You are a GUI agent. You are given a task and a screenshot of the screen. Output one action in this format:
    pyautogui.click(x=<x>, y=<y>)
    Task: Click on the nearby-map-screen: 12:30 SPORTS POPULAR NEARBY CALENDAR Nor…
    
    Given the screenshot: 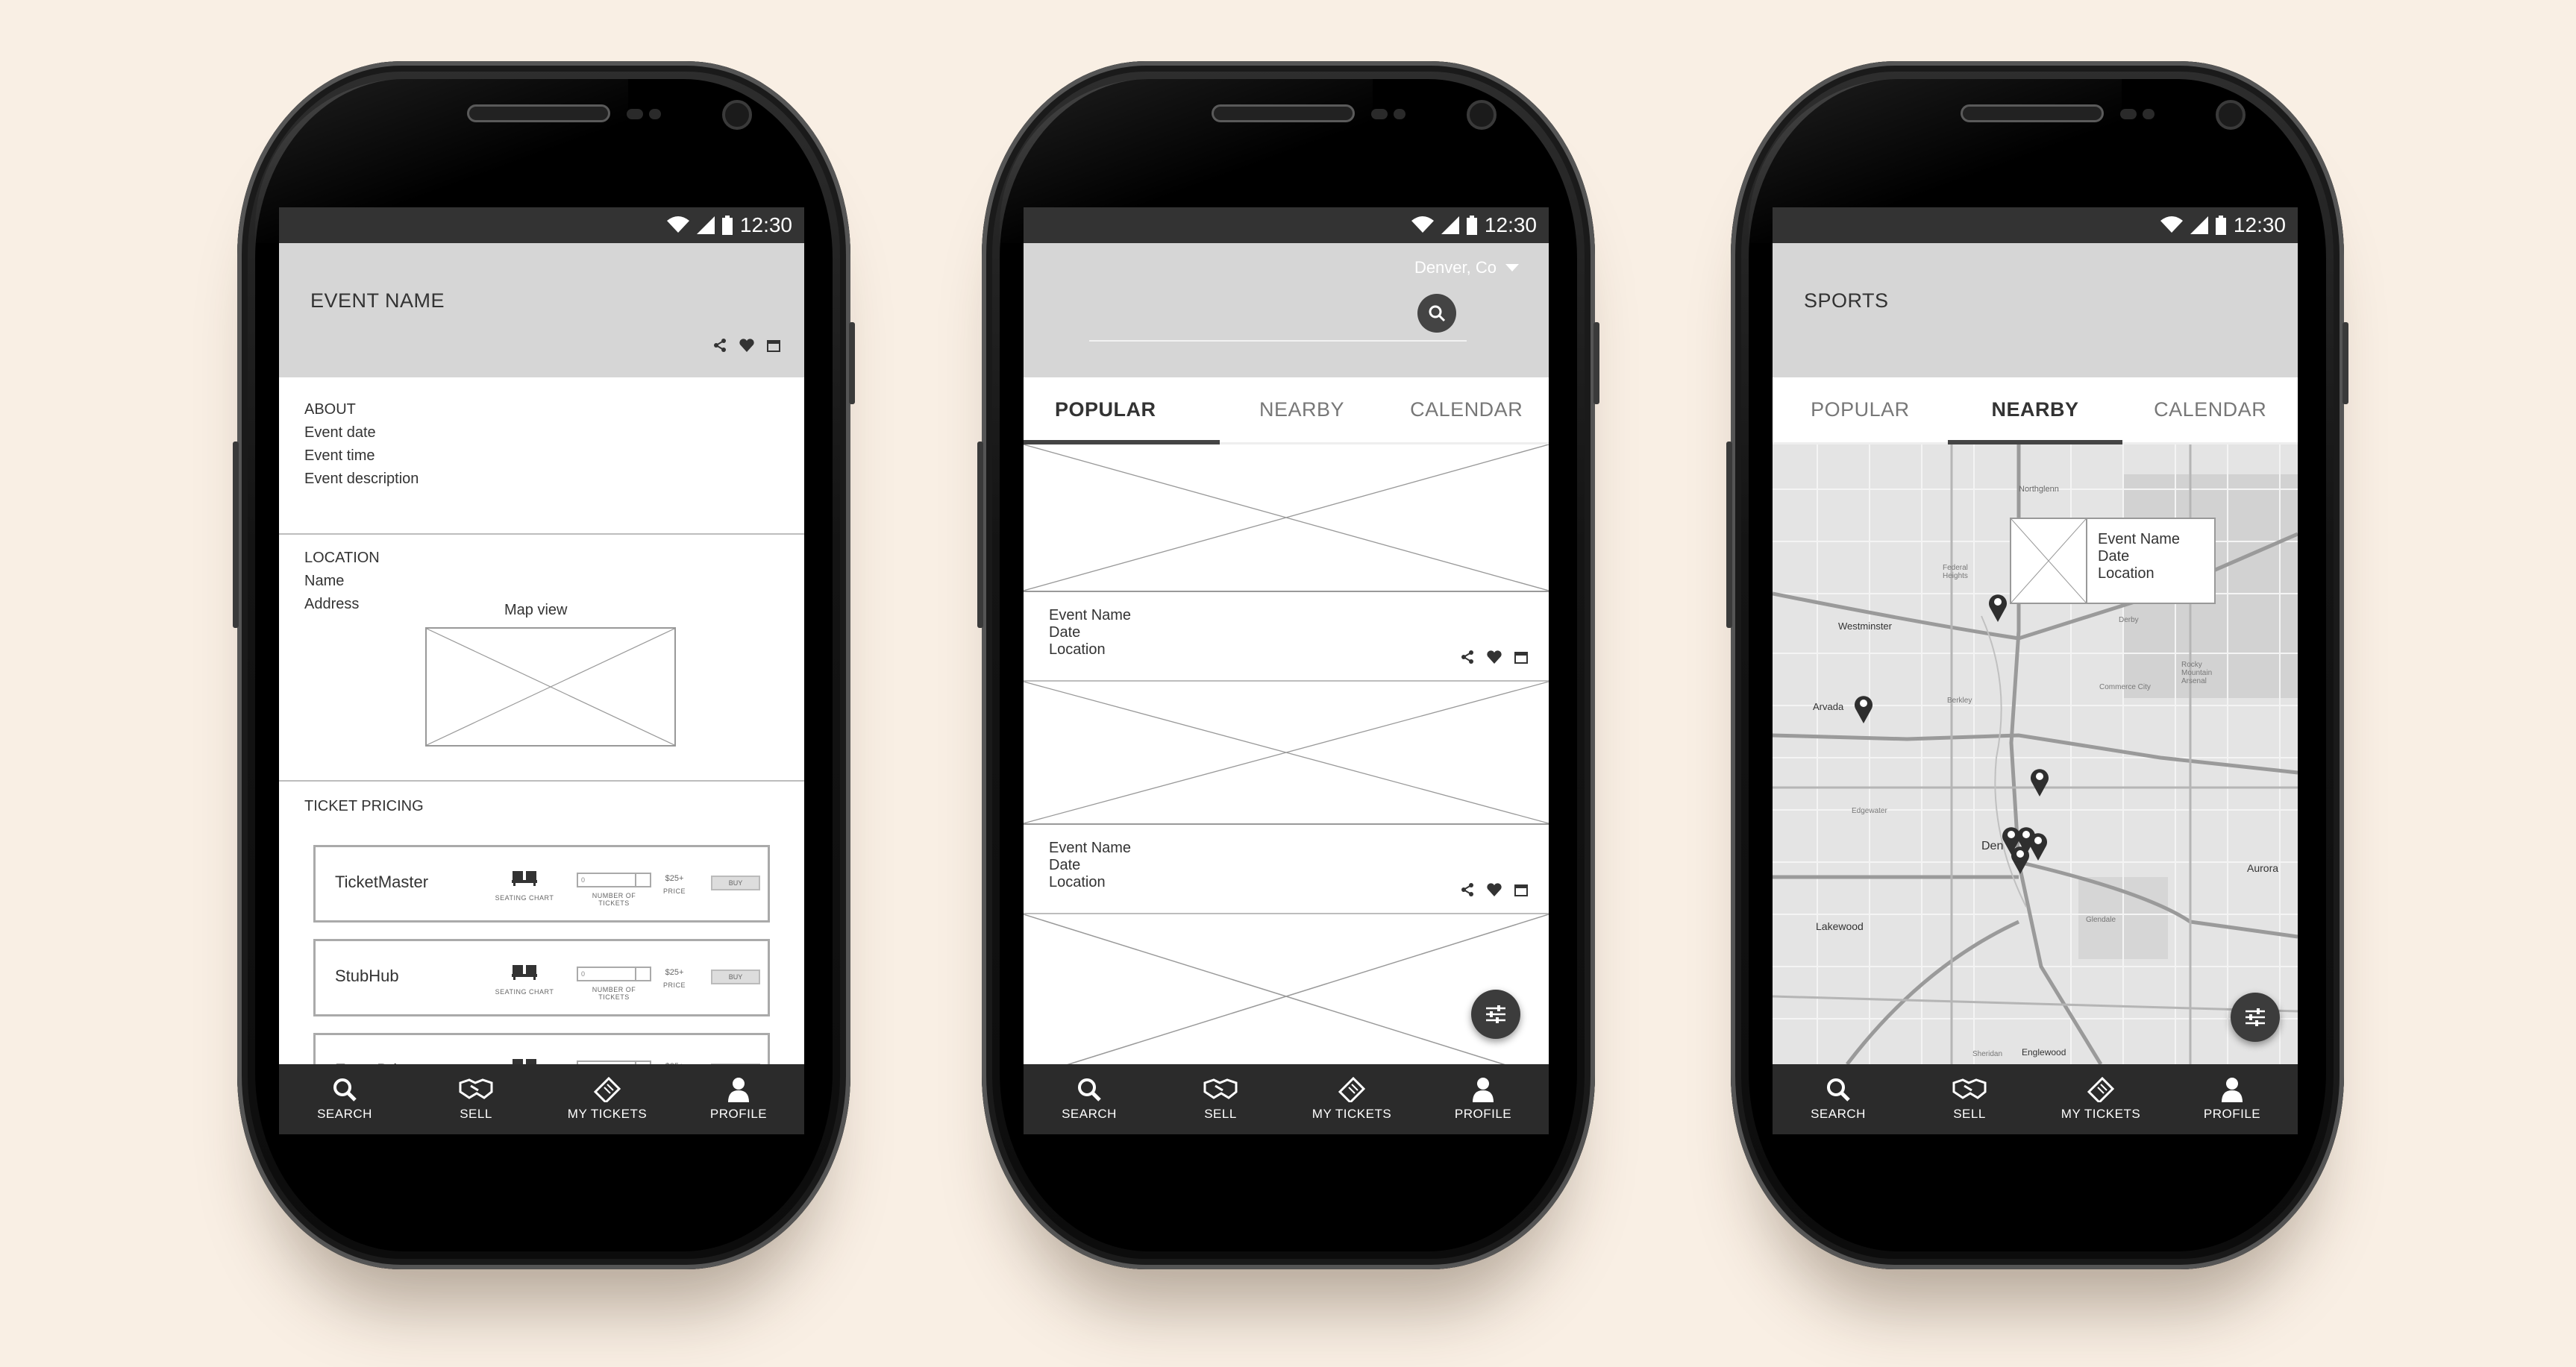 What is the action you would take?
    pyautogui.click(x=2036, y=670)
    